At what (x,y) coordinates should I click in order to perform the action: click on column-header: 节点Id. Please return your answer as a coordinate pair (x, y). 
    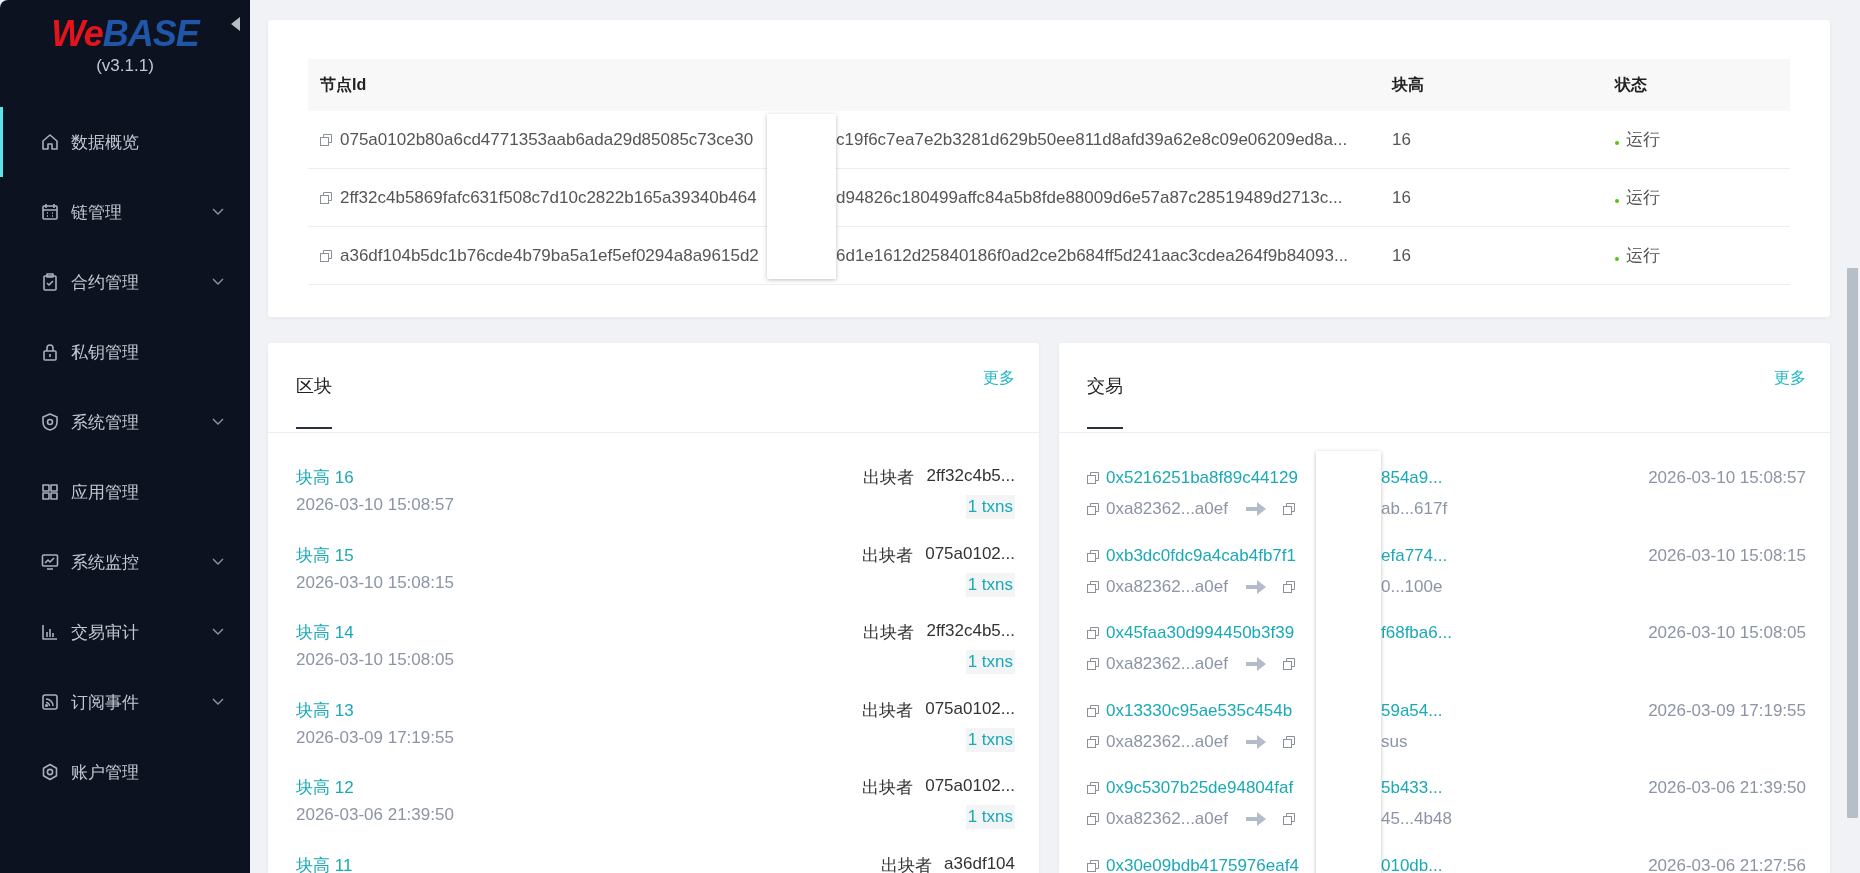
    Looking at the image, I should click on (343, 84).